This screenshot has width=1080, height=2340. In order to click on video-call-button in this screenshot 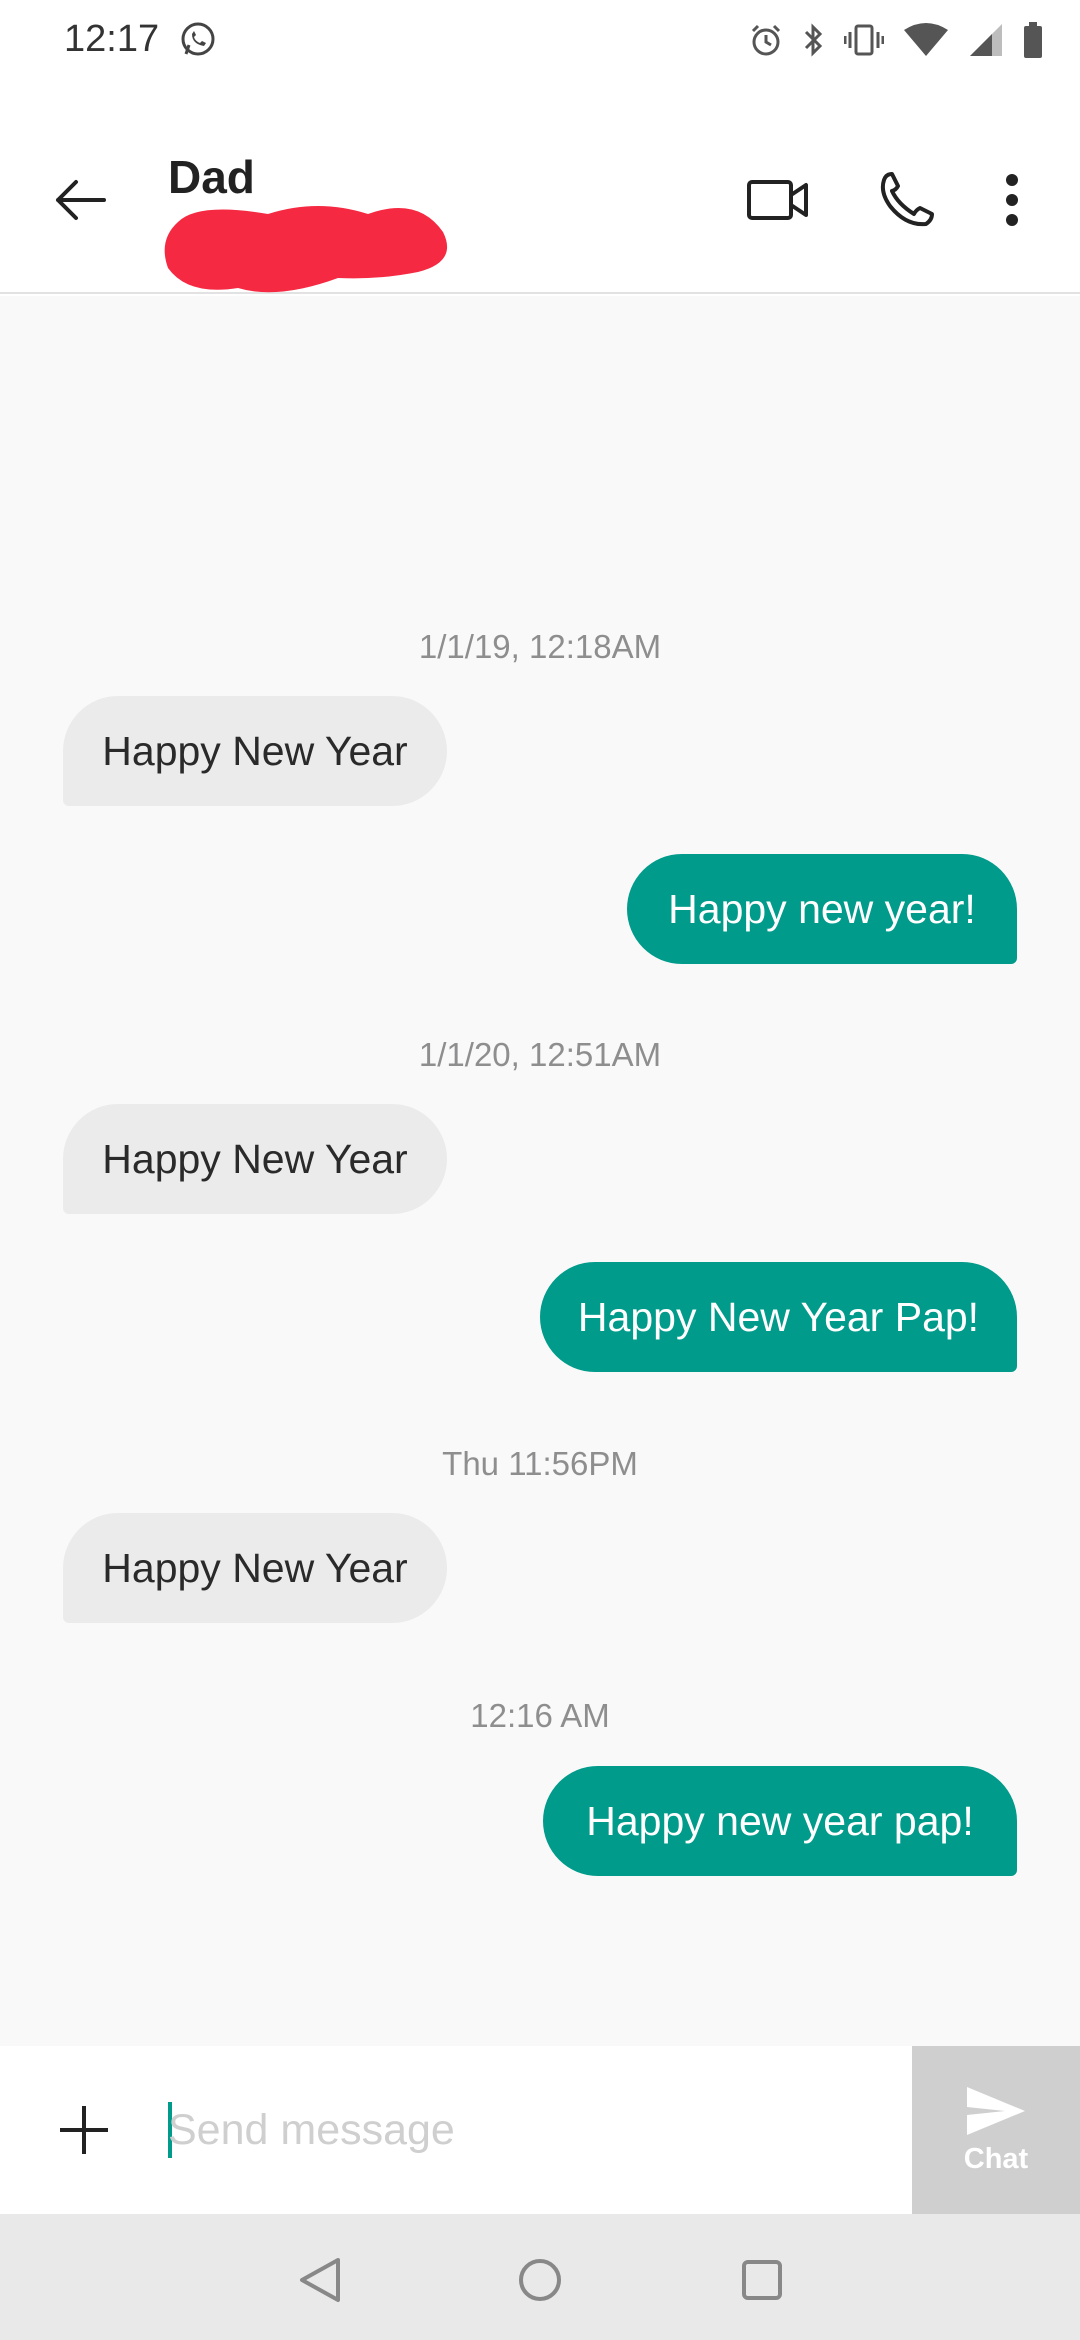, I will do `click(778, 200)`.